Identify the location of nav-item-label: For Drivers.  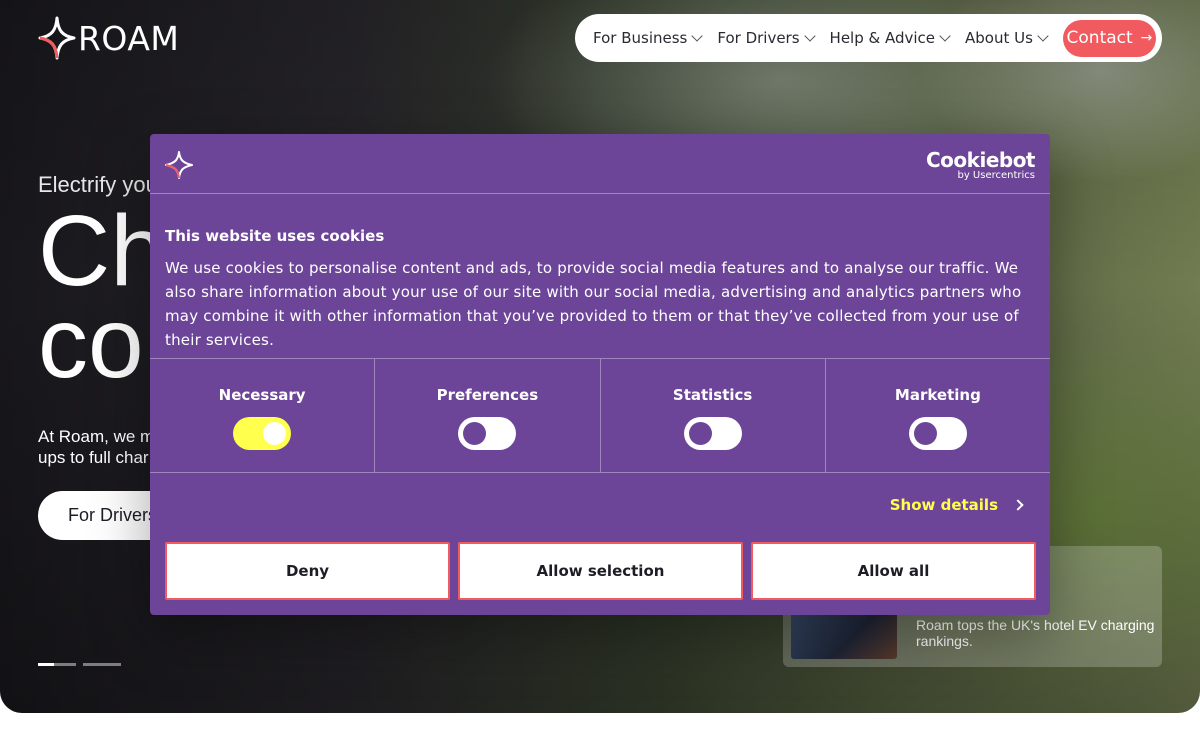
(758, 38).